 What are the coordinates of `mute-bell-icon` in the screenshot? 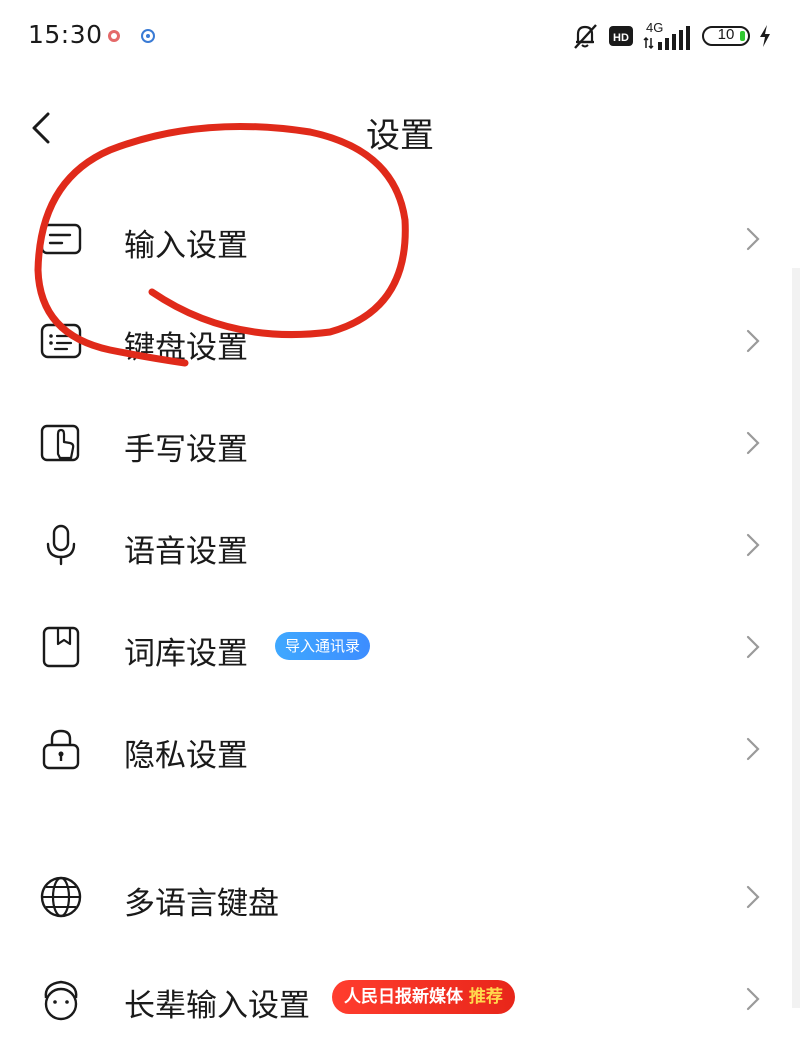 It's located at (585, 36).